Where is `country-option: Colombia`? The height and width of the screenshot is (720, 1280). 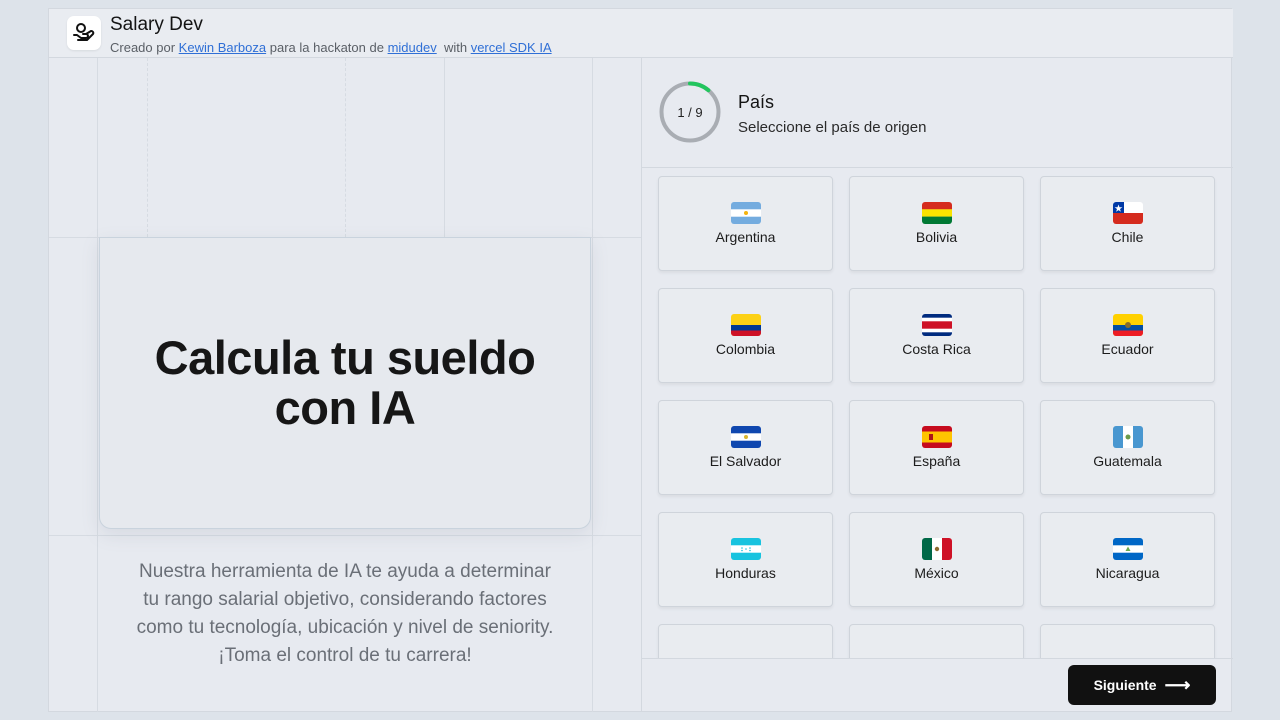 country-option: Colombia is located at coordinates (745, 335).